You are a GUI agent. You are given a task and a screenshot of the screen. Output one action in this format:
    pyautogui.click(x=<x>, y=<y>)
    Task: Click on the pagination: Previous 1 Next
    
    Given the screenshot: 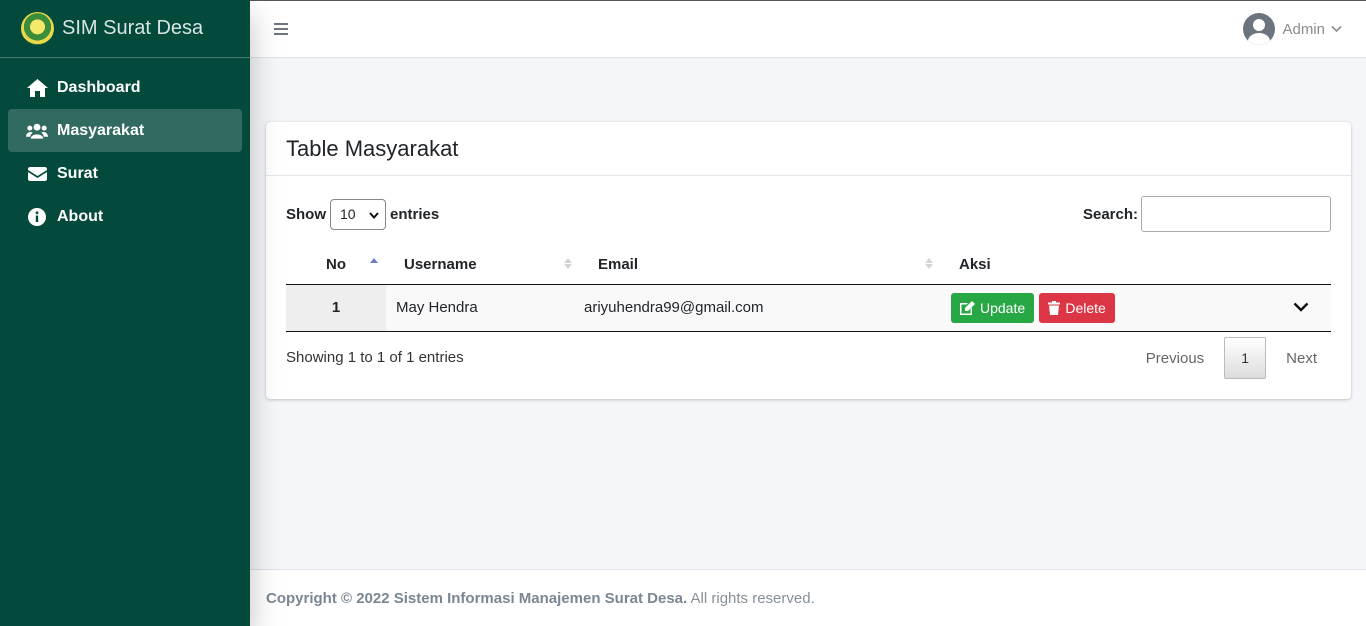 What is the action you would take?
    pyautogui.click(x=1231, y=358)
    